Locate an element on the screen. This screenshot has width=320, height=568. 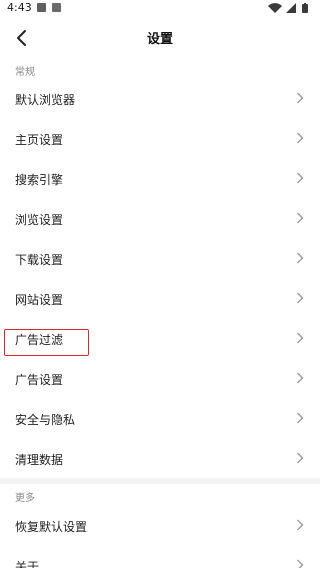
settings-item-label: 关于 is located at coordinates (27, 564).